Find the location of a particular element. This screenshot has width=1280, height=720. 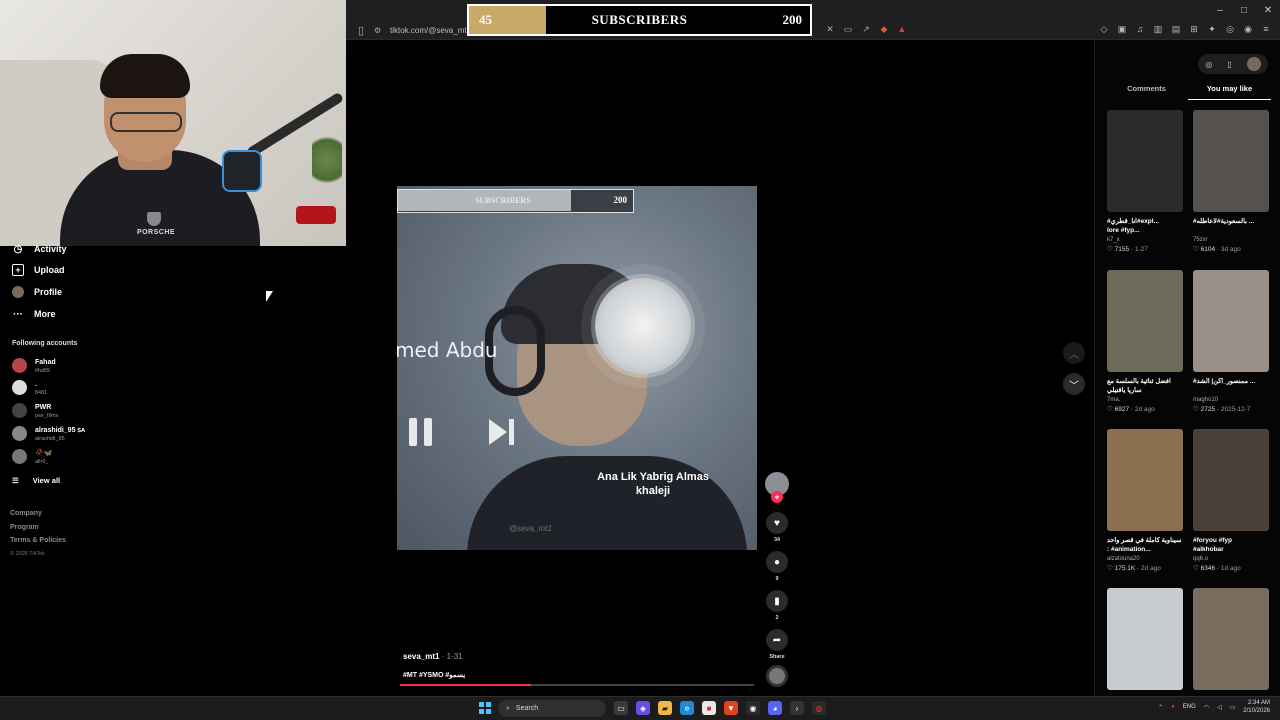

wallet-icon: ▤ is located at coordinates (1176, 29).